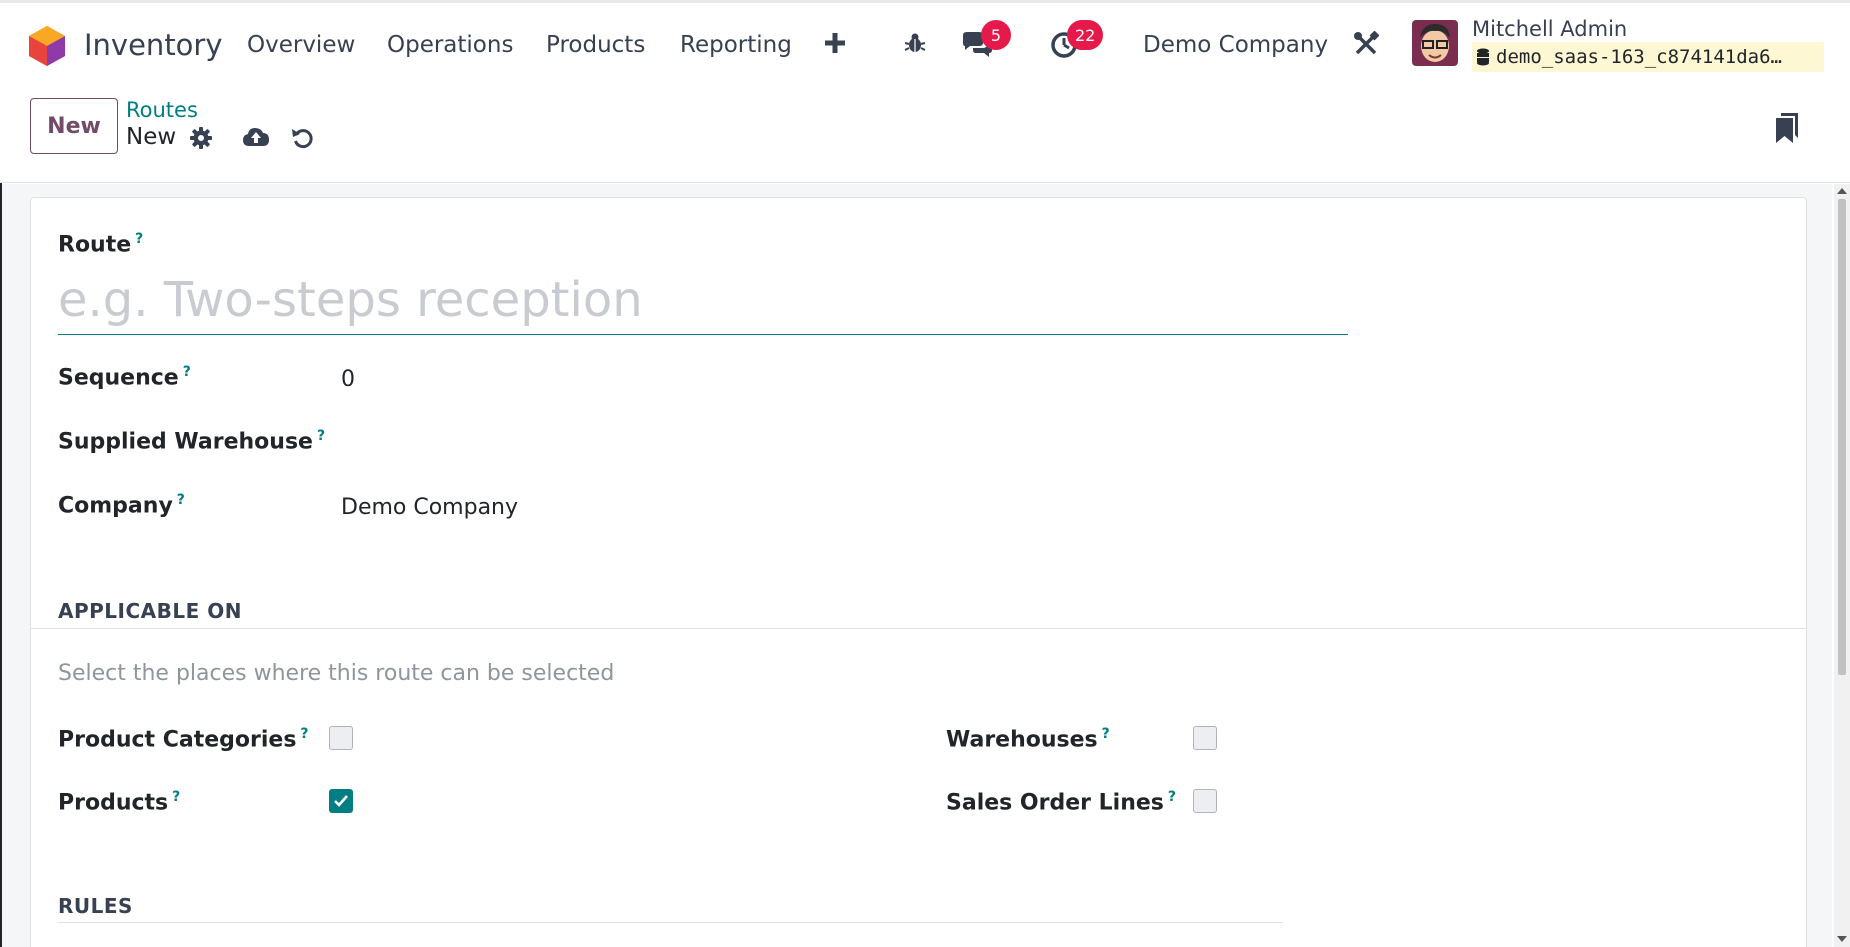 This screenshot has height=947, width=1850. What do you see at coordinates (1842, 437) in the screenshot?
I see `scrollbar-thumb` at bounding box center [1842, 437].